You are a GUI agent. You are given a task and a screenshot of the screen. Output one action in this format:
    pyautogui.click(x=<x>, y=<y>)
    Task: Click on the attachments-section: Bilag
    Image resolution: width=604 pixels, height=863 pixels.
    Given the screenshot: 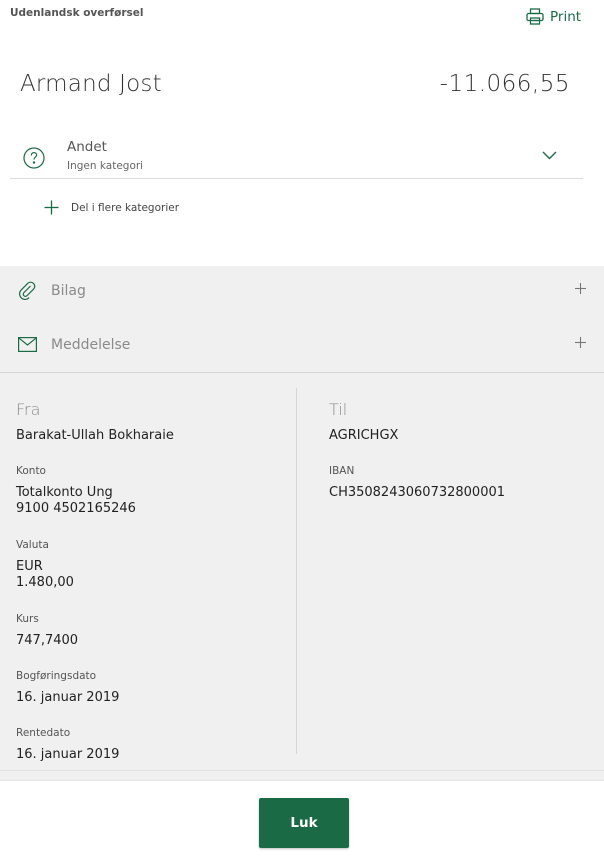 What is the action you would take?
    pyautogui.click(x=302, y=293)
    